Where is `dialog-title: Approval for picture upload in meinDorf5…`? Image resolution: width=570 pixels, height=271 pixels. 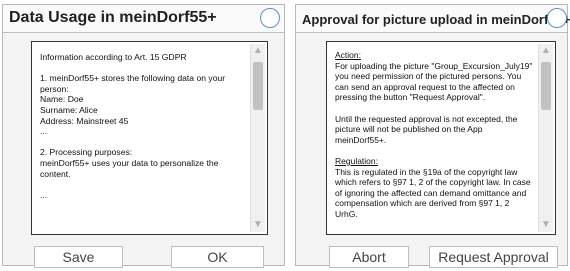 dialog-title: Approval for picture upload in meinDorf5… is located at coordinates (436, 19).